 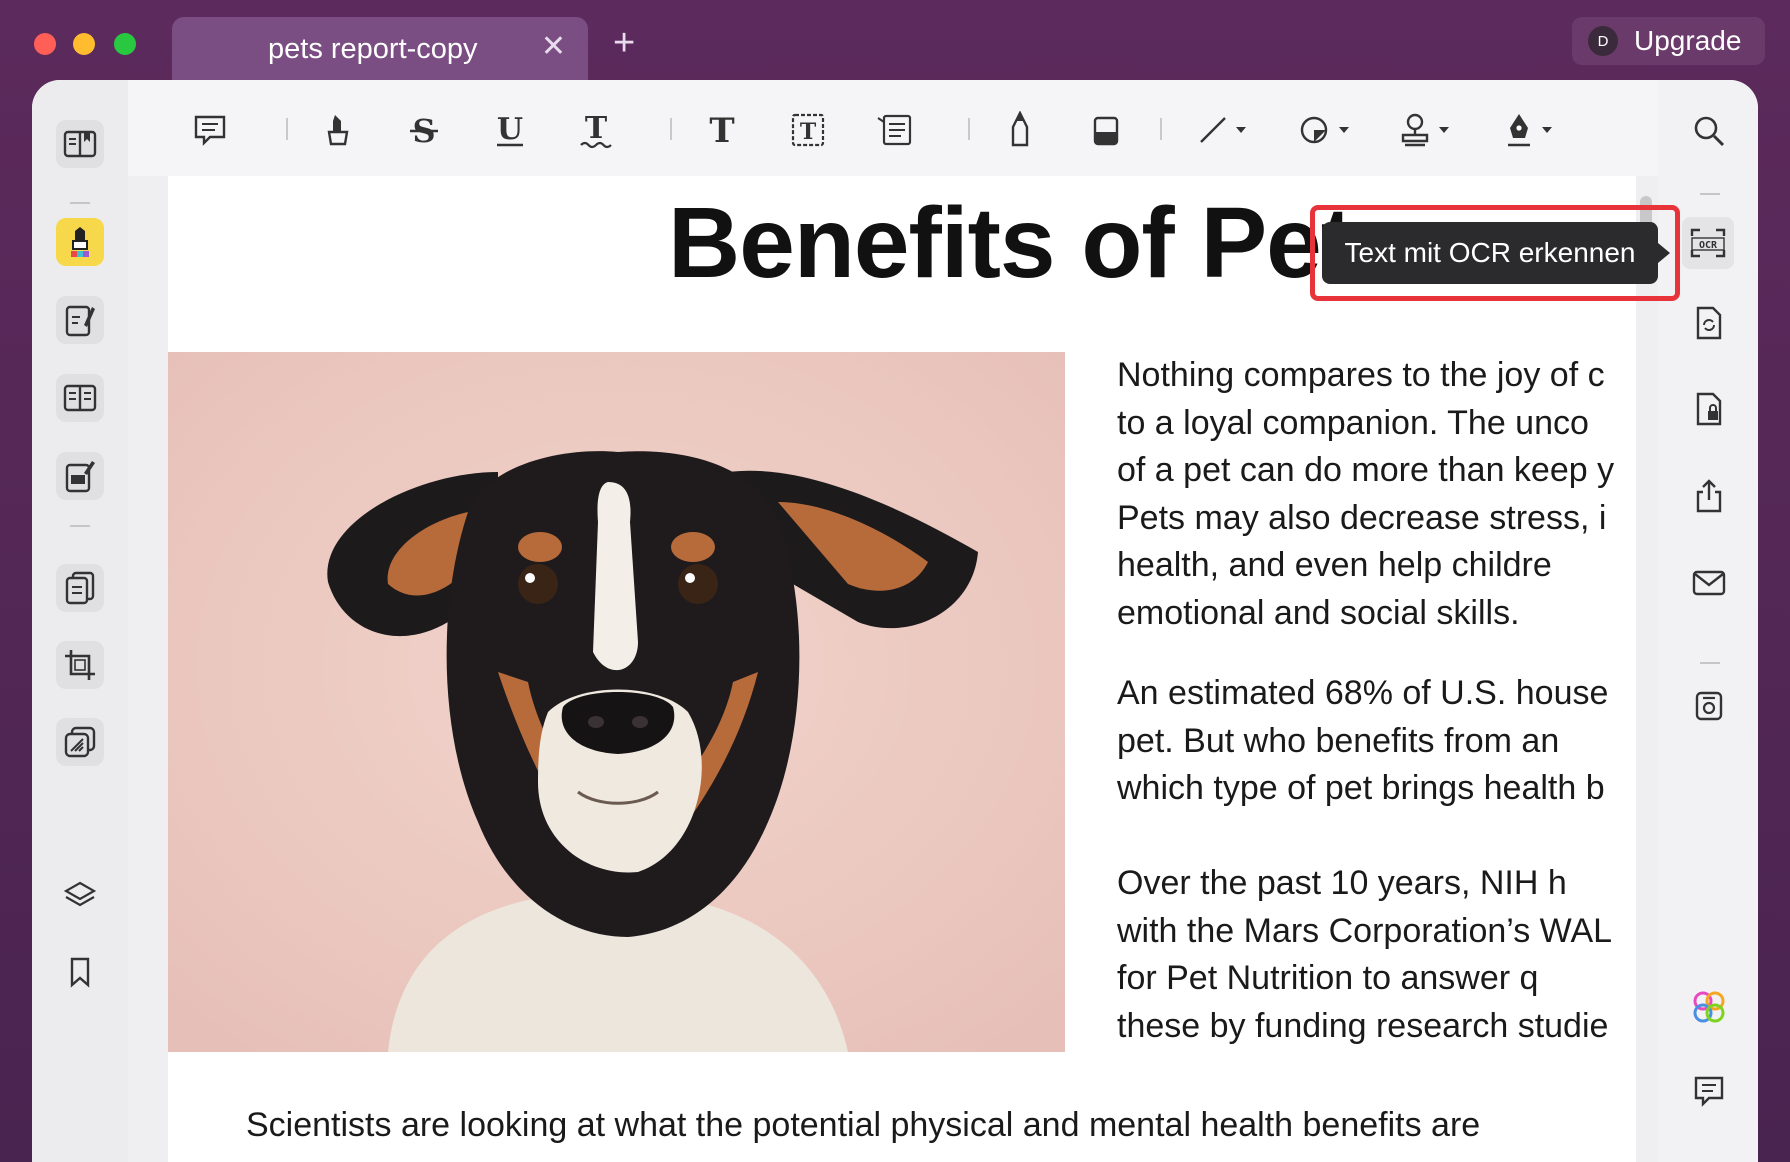 I want to click on ai-assistant-icon, so click(x=1709, y=1007).